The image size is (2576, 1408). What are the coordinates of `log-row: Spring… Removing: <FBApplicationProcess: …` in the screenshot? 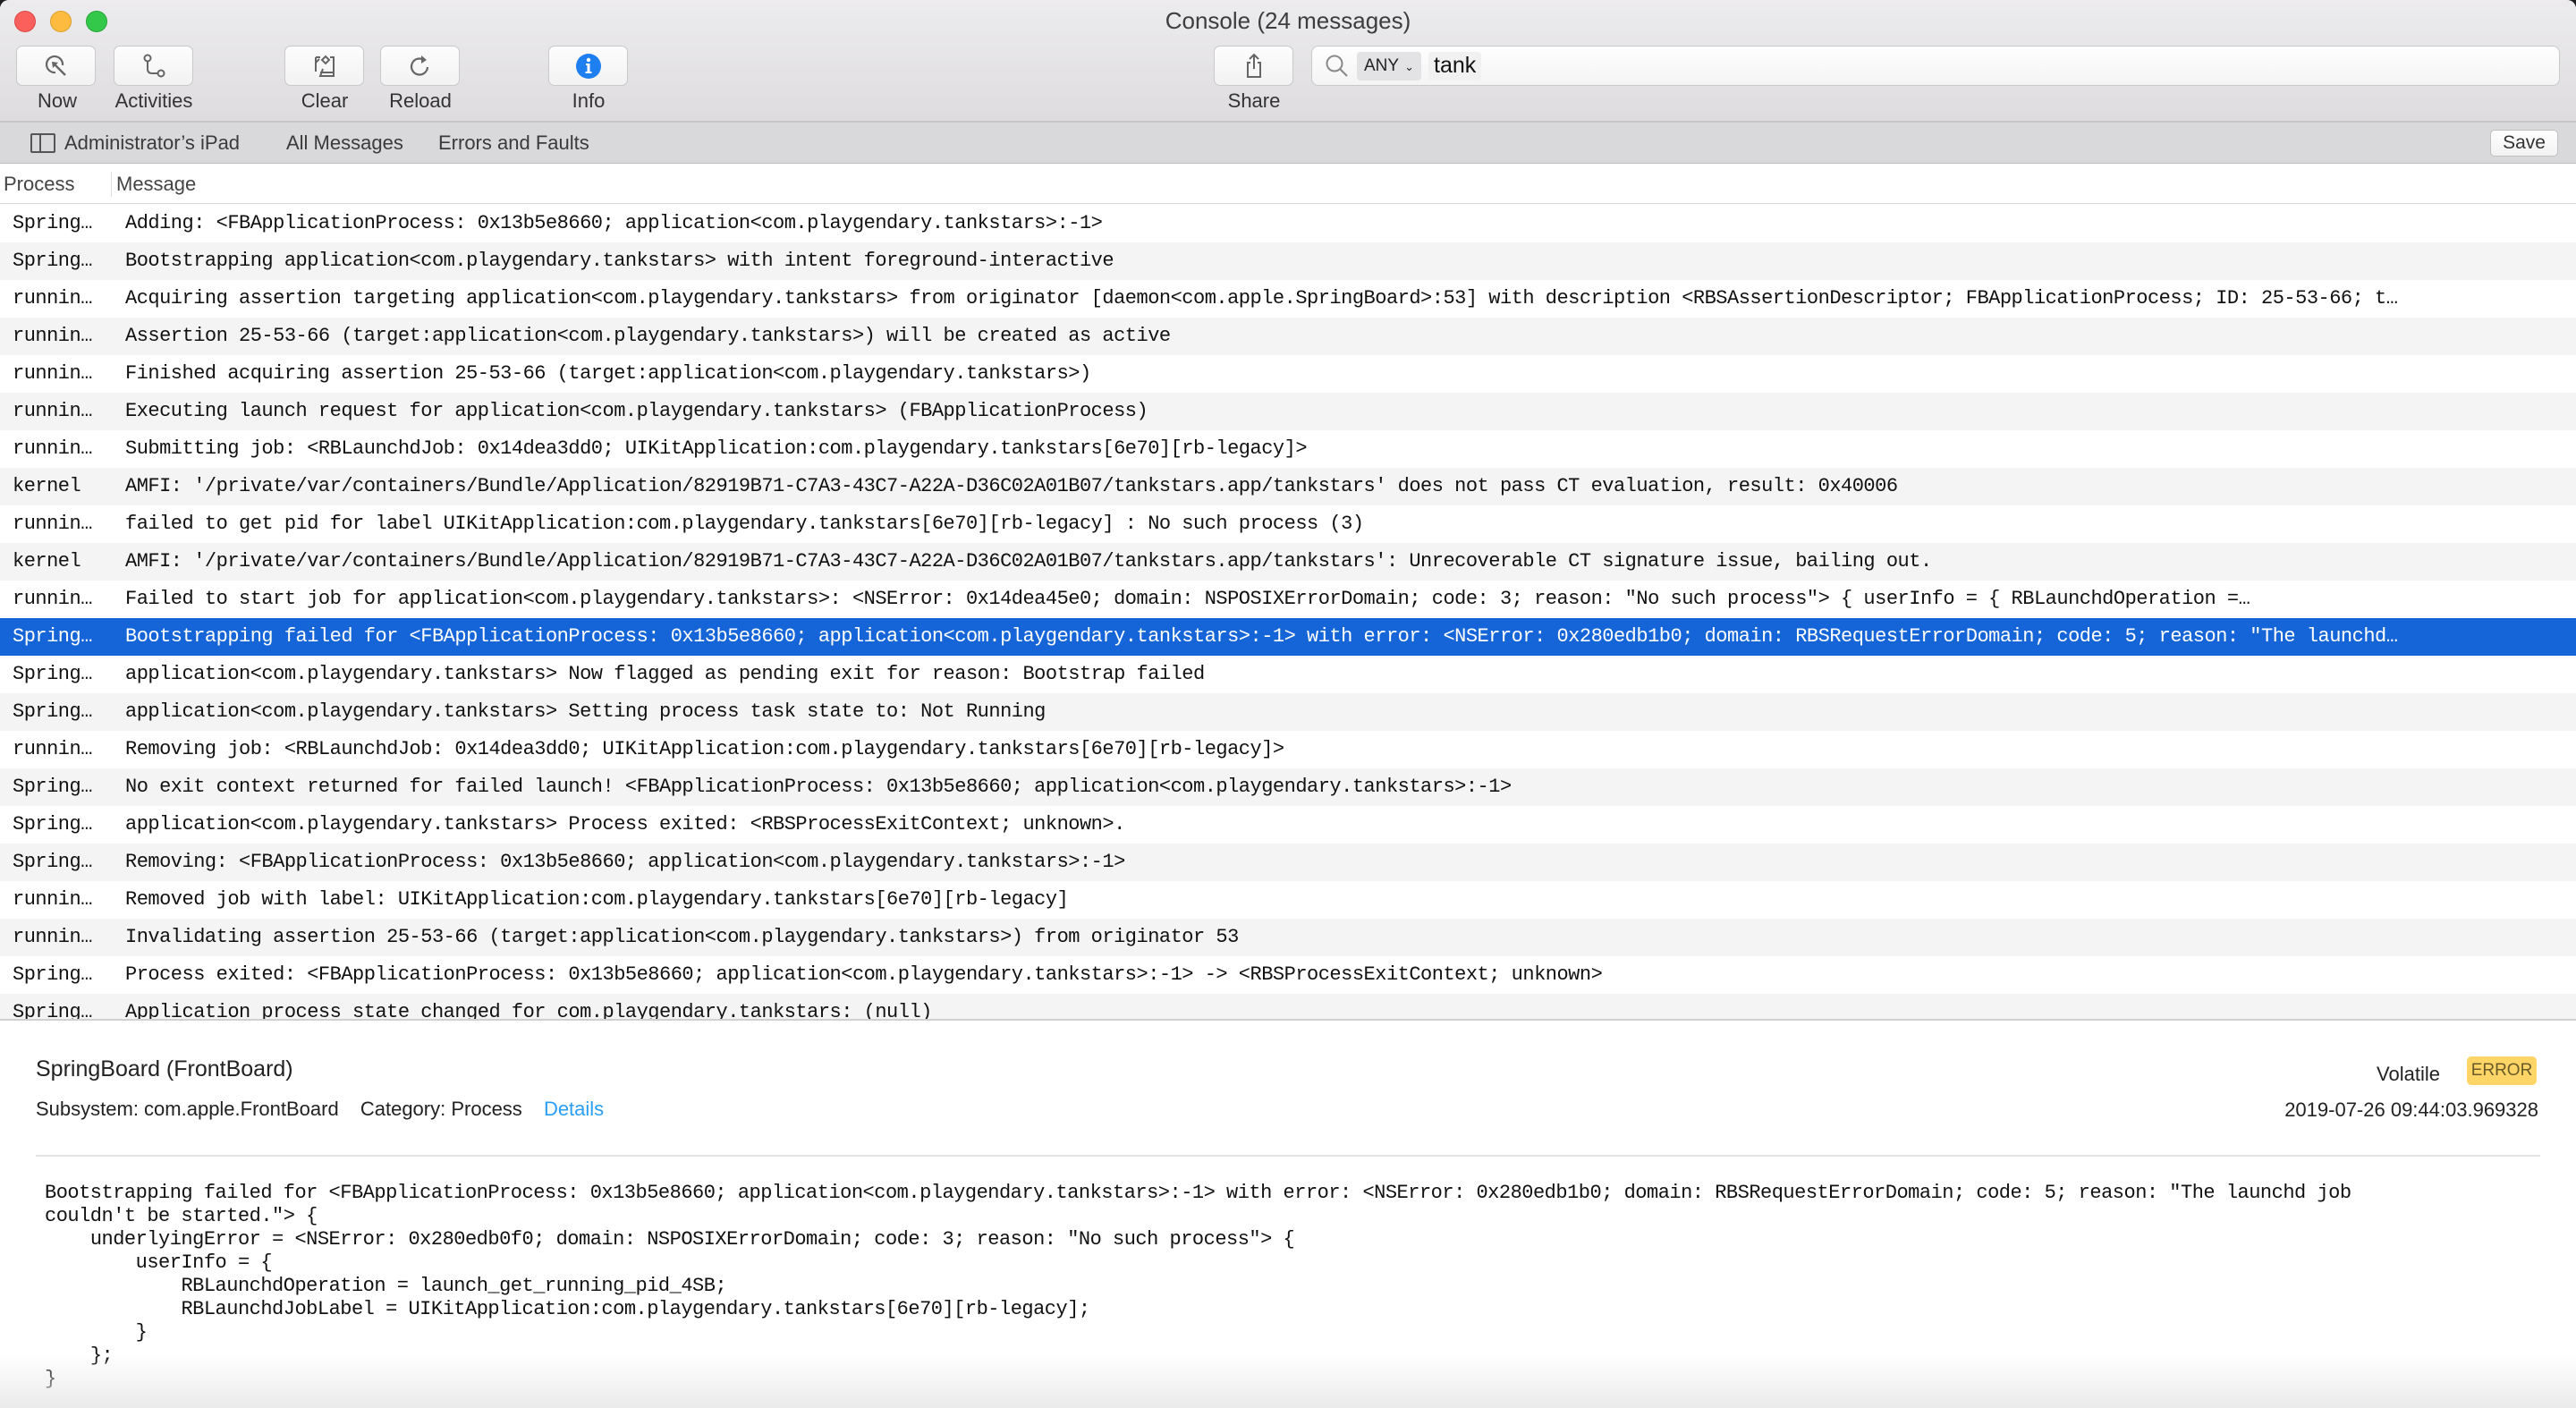 It's located at (1288, 862).